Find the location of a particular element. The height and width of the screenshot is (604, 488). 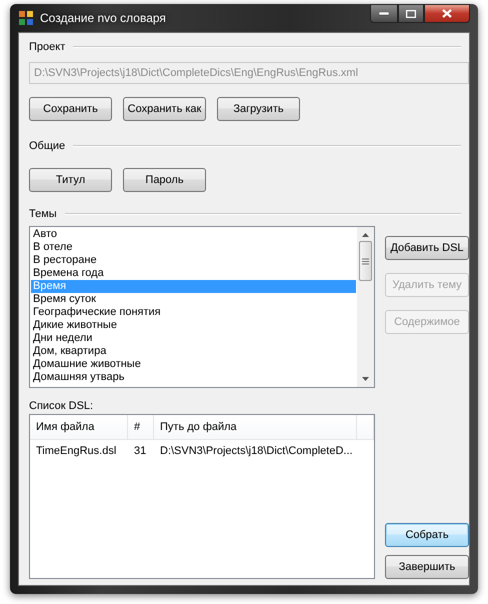

table-cell-text: 31 is located at coordinates (140, 451).